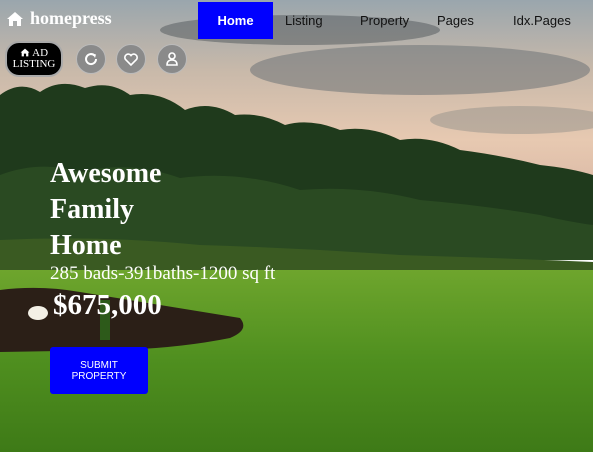 This screenshot has height=452, width=593. Describe the element at coordinates (384, 20) in the screenshot. I see `nav-item-property: Property` at that location.